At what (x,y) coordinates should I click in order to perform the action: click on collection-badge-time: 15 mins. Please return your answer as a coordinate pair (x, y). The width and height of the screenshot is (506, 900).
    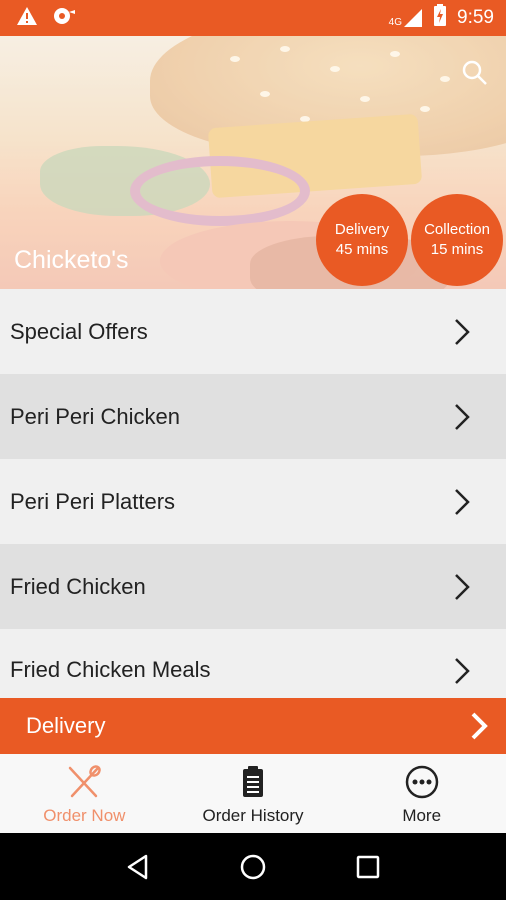
    Looking at the image, I should click on (457, 249).